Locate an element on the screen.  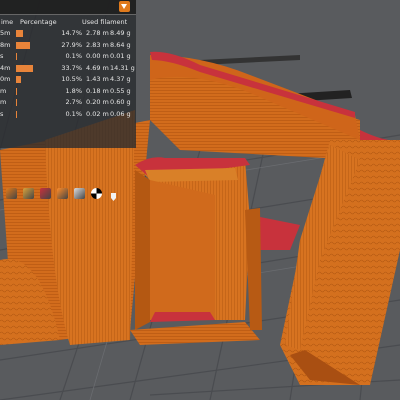
legend-weight: 8.49 g is located at coordinates (120, 33).